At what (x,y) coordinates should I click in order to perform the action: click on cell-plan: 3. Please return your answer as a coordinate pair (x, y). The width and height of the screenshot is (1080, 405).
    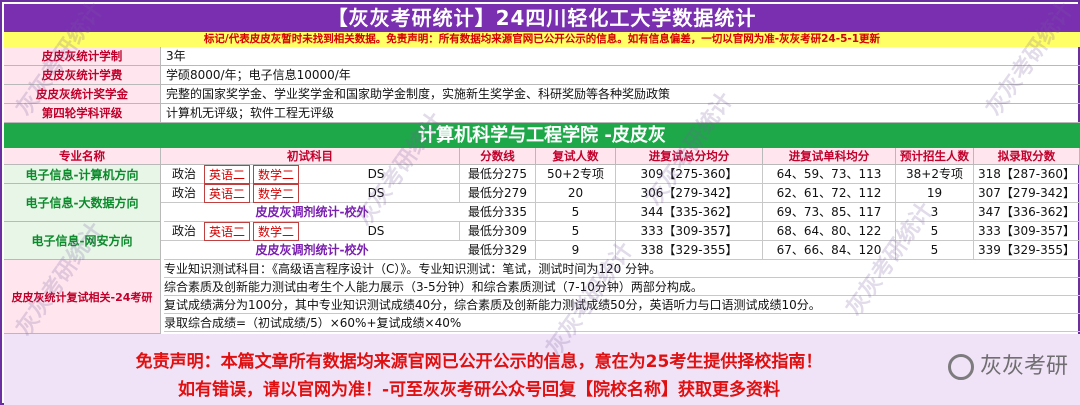
    Looking at the image, I should click on (935, 212).